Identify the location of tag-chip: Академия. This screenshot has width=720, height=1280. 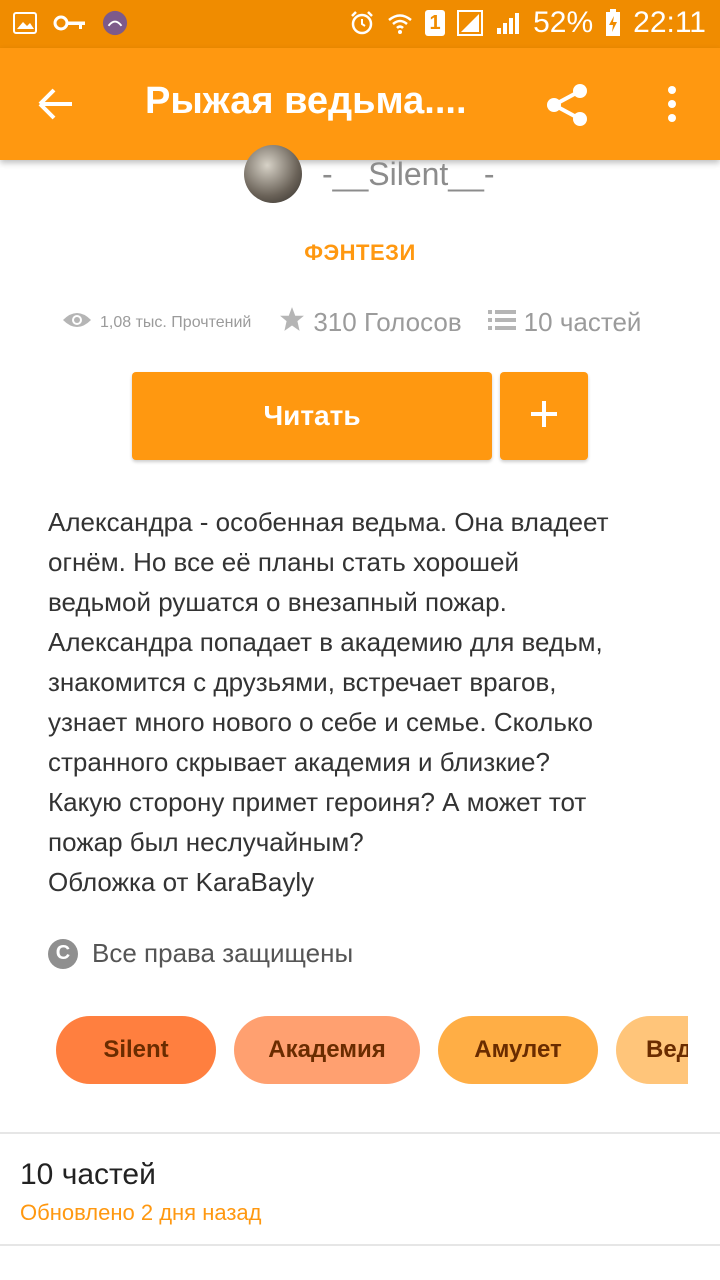
(327, 1050).